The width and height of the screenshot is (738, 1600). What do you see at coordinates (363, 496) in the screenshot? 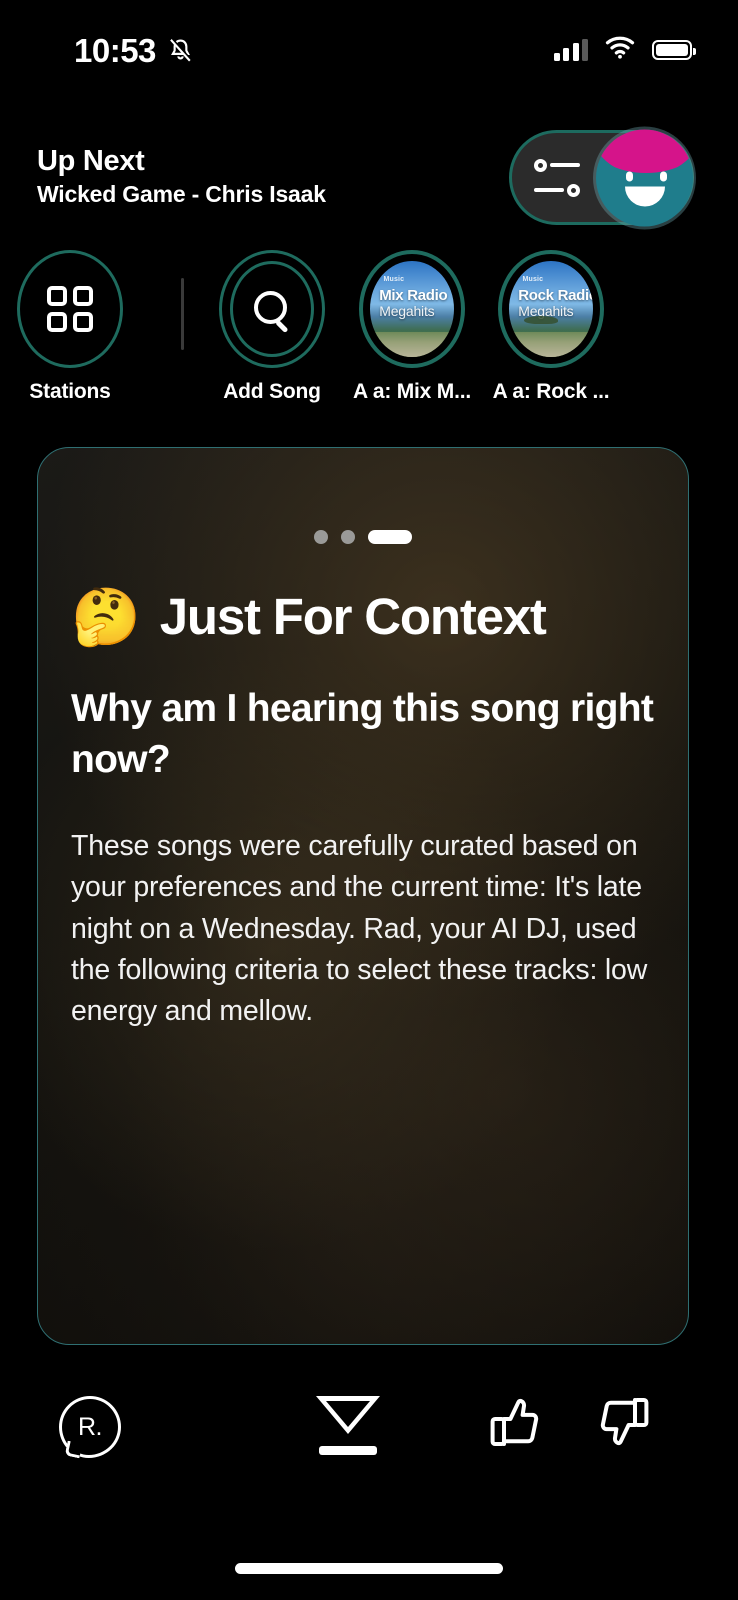
I see `card-pager` at bounding box center [363, 496].